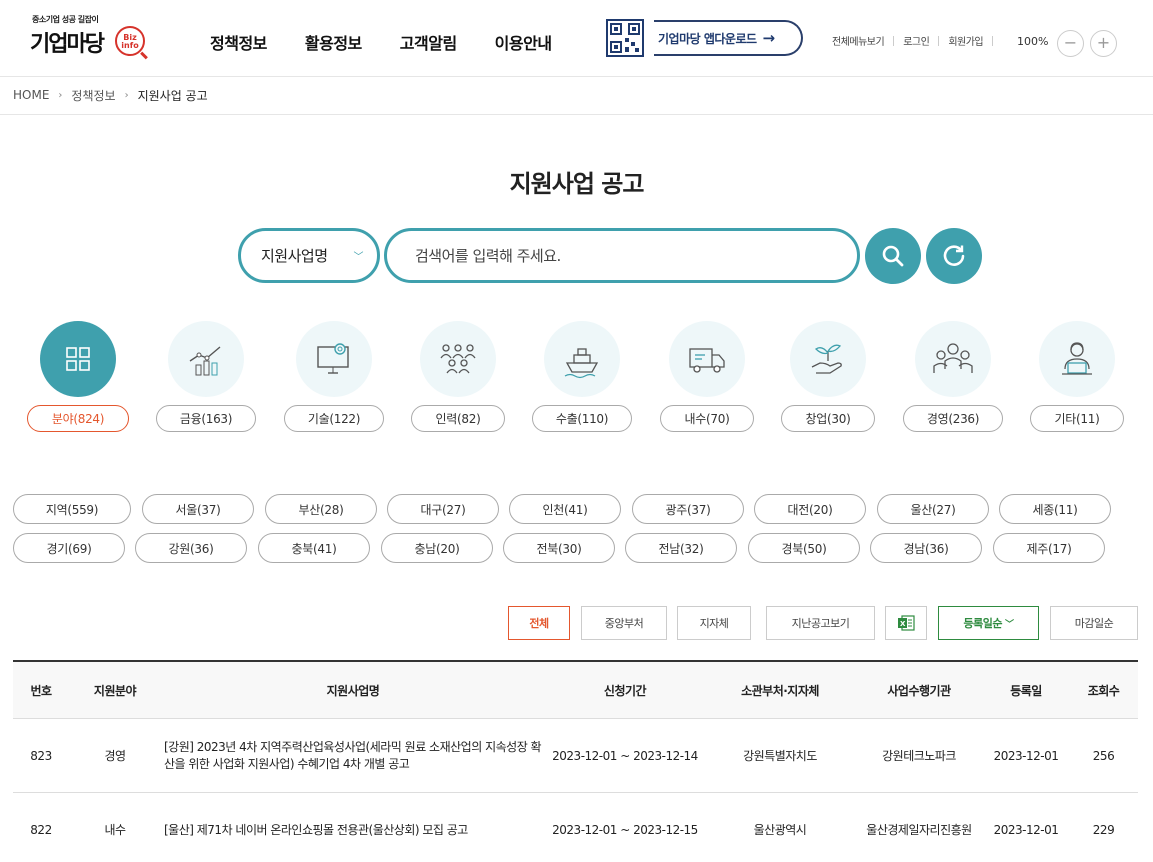  I want to click on nav-guide: 이용안내, so click(523, 42).